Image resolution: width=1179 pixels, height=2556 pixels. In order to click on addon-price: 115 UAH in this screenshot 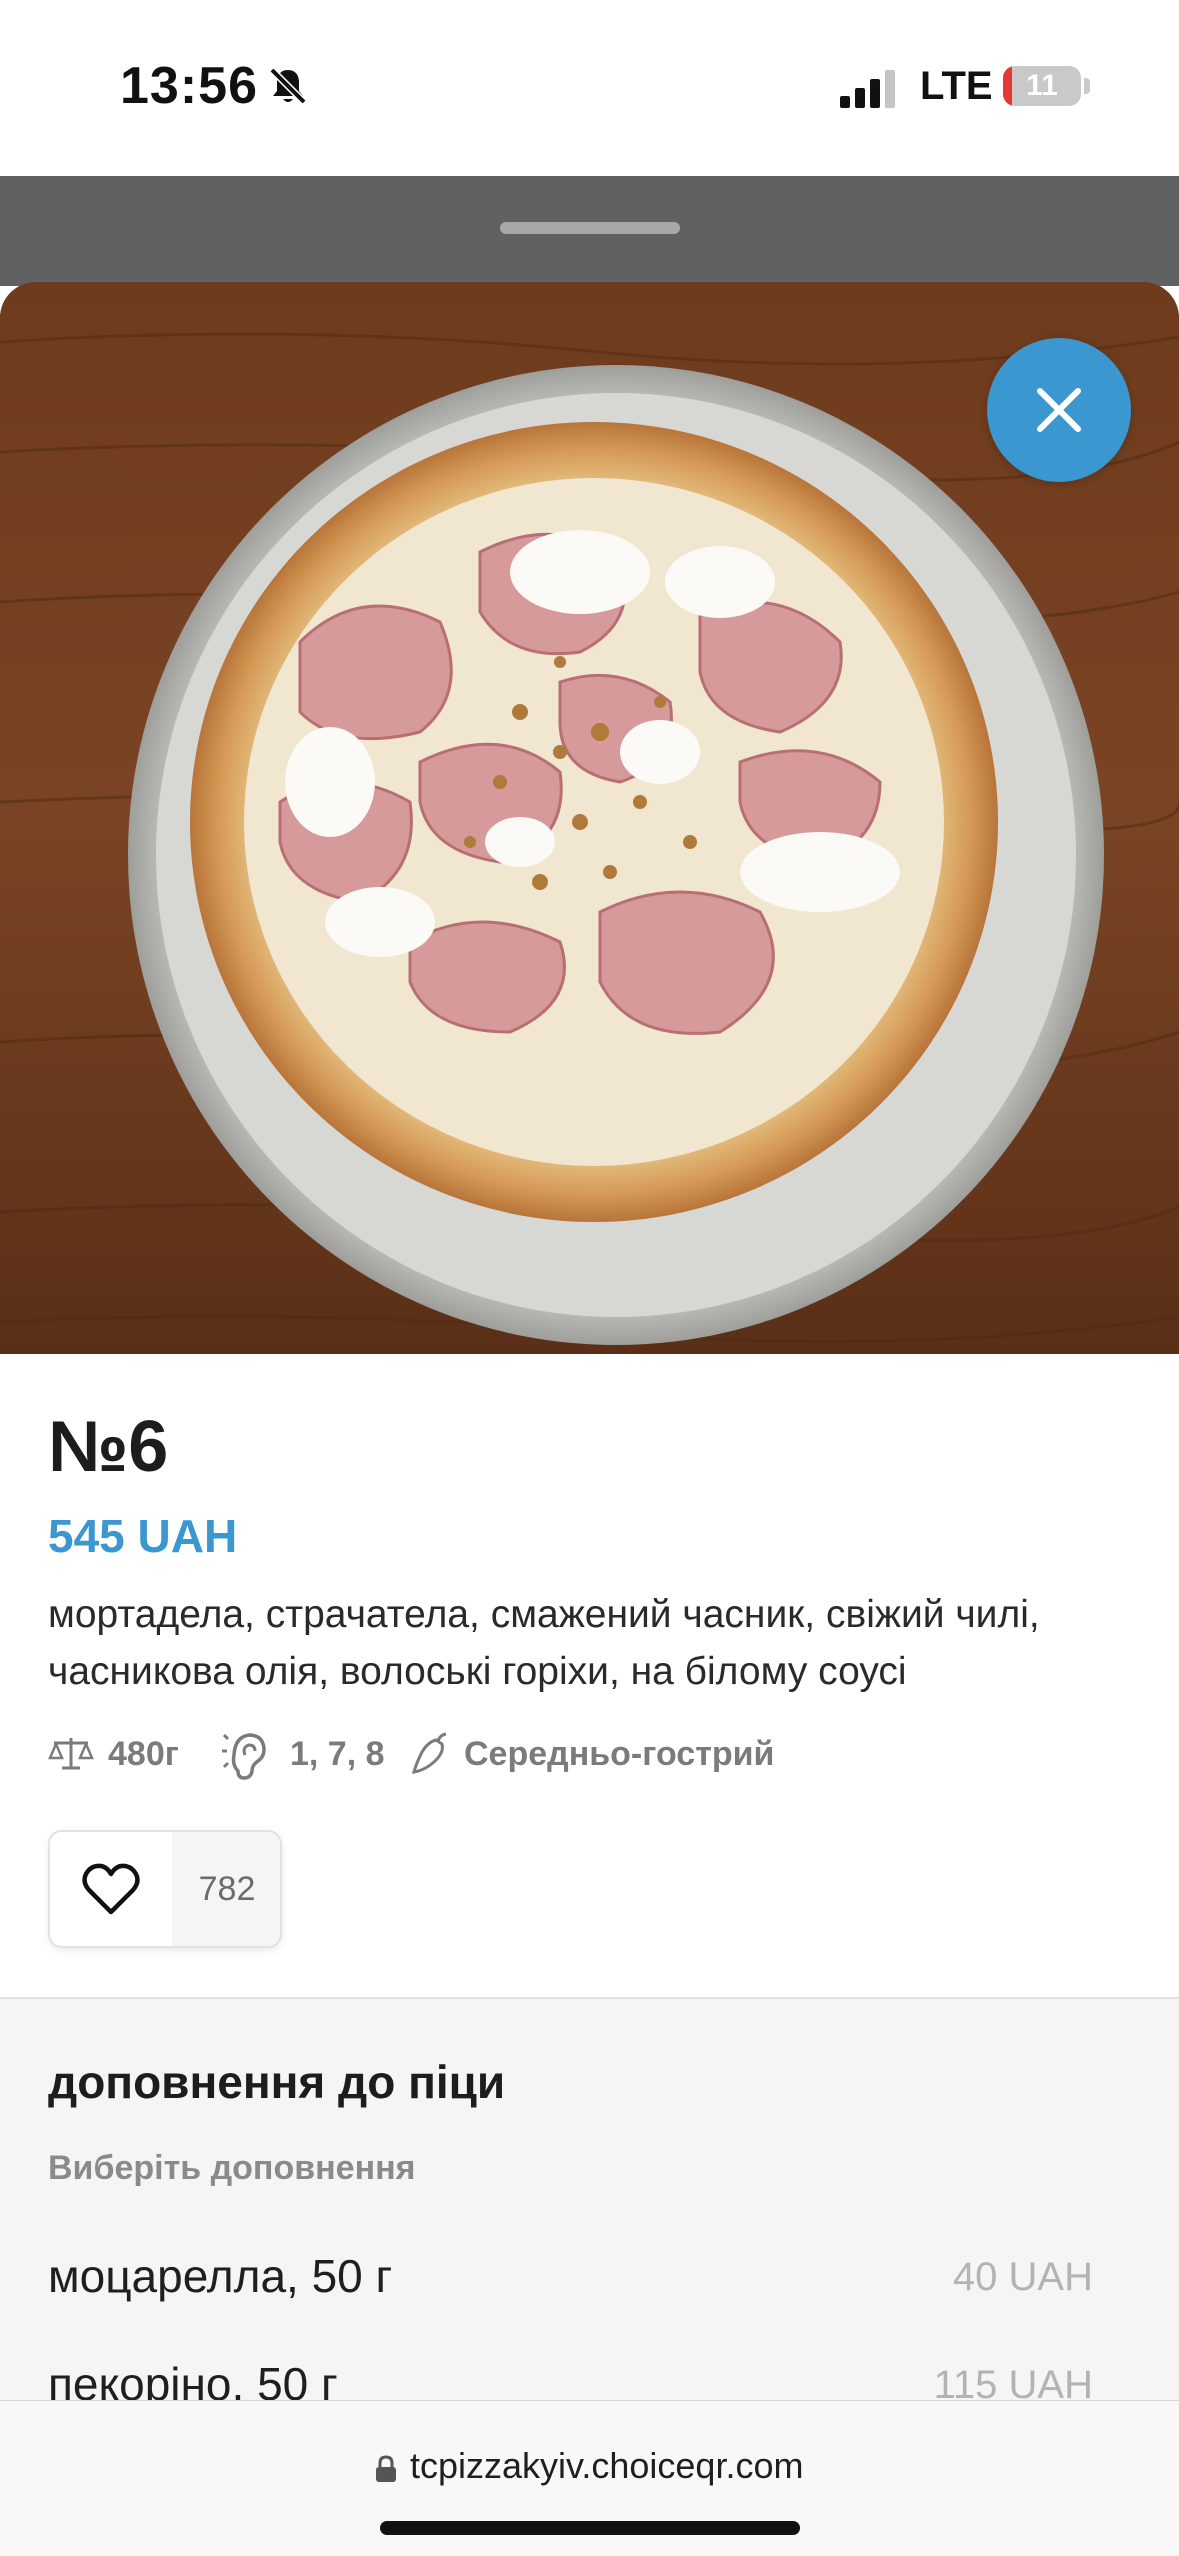, I will do `click(1013, 2381)`.